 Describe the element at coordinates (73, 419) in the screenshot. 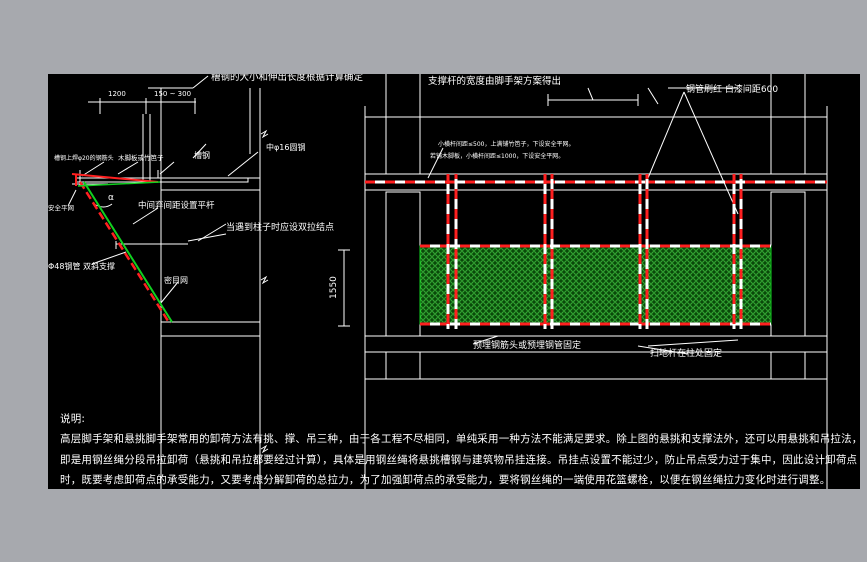

I see `notes-title: 说明:` at that location.